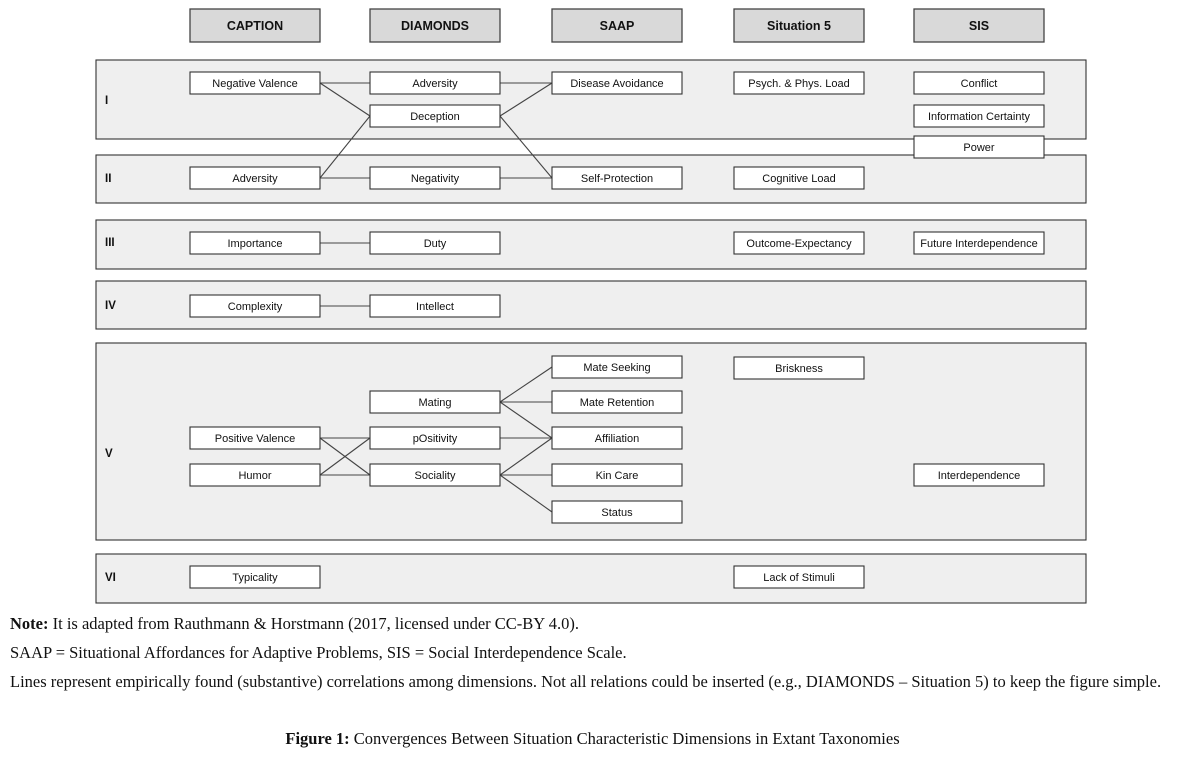 Image resolution: width=1185 pixels, height=759 pixels. I want to click on node-label: Kin Care, so click(617, 476).